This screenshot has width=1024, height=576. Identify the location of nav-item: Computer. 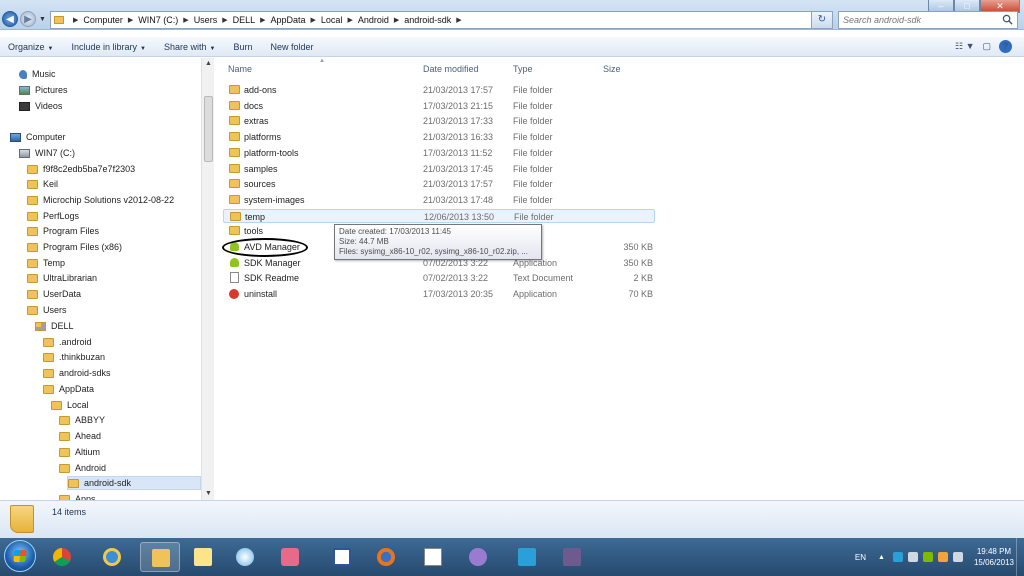
(38, 137).